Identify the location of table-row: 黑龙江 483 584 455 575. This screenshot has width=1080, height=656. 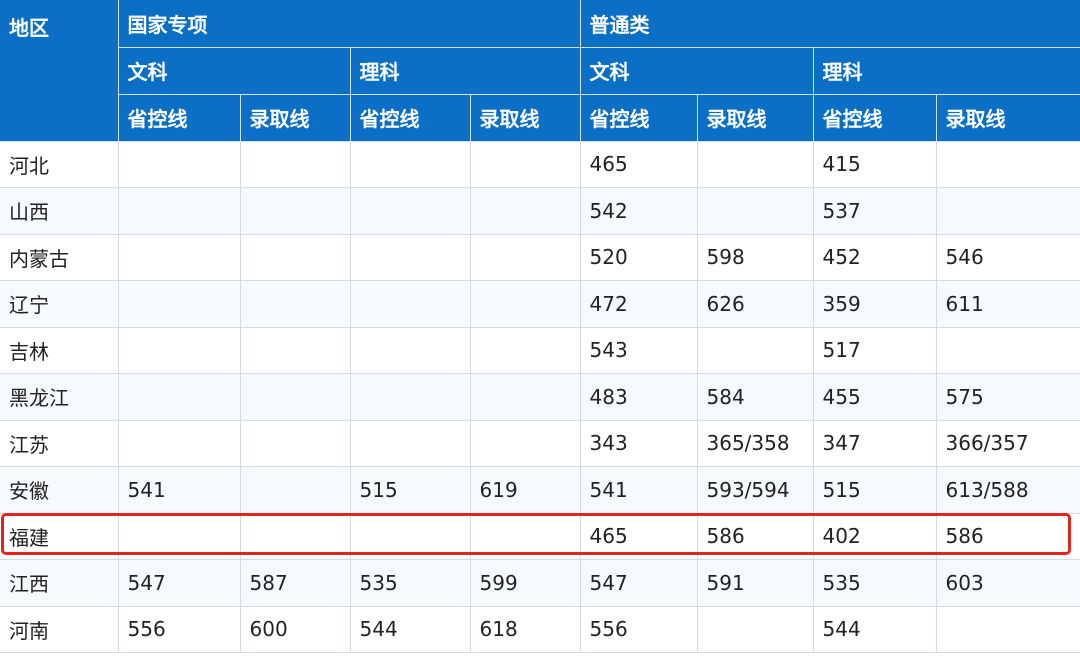
(540, 397).